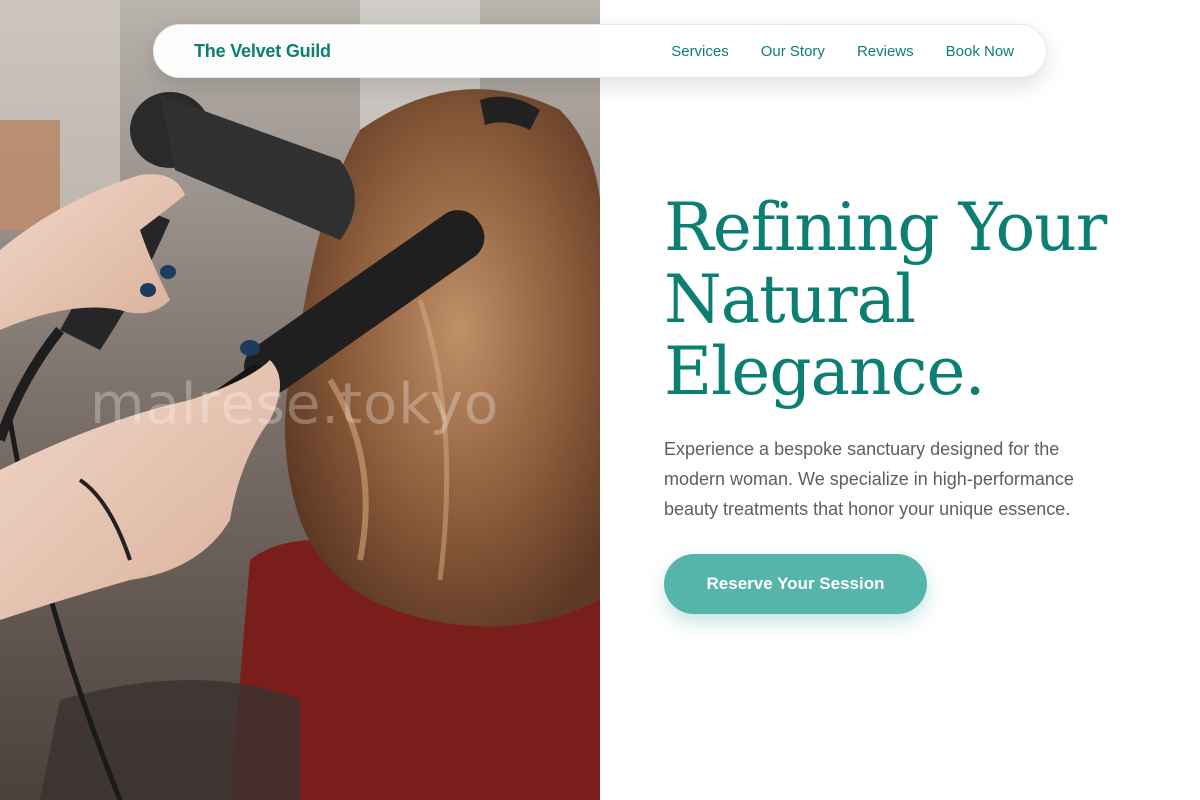 Image resolution: width=1200 pixels, height=800 pixels. I want to click on hero-title-line-2: Natural, so click(790, 299).